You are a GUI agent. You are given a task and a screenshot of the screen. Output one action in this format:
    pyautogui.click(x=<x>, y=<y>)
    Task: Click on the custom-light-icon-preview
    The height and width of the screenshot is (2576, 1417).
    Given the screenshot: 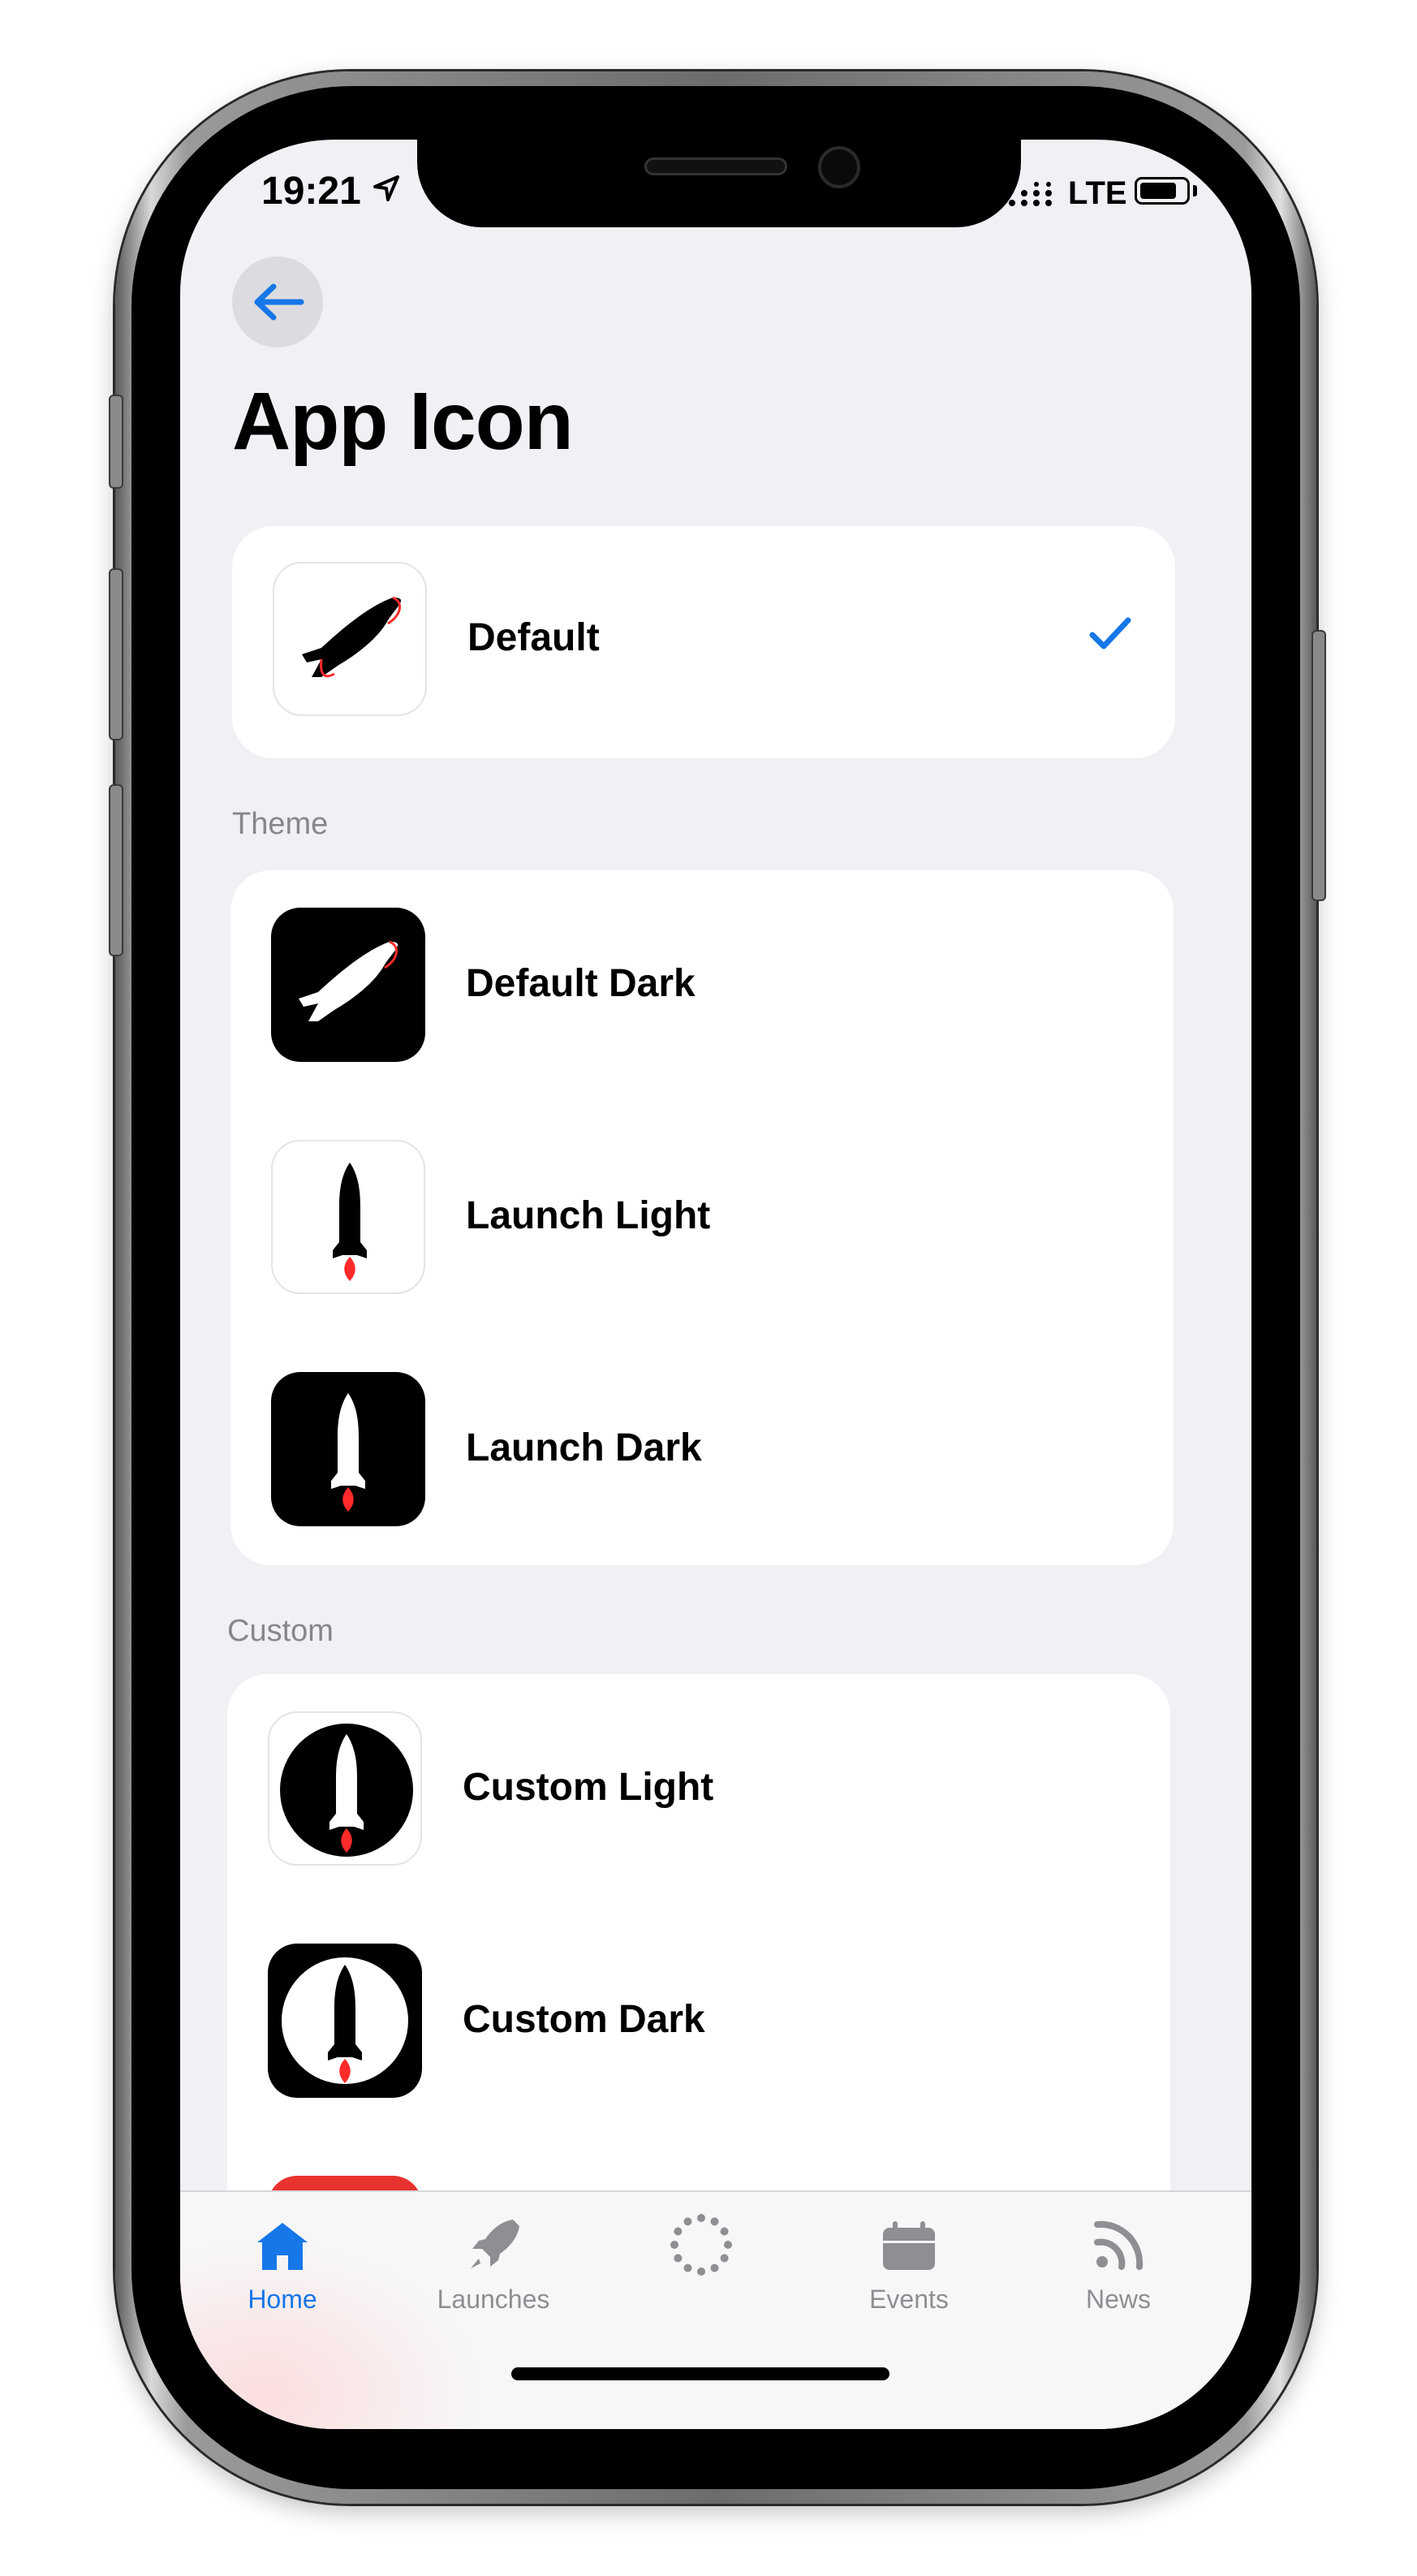 What is the action you would take?
    pyautogui.click(x=345, y=1788)
    